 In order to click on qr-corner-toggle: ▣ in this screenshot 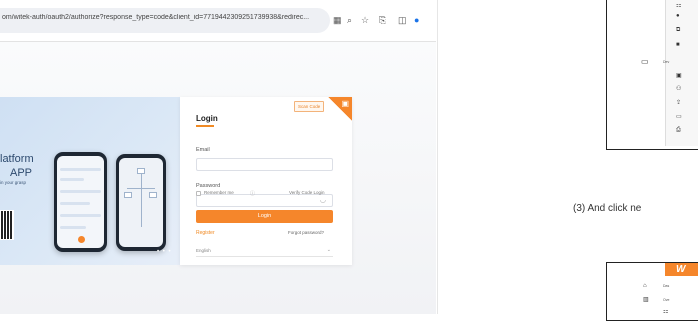, I will do `click(340, 109)`.